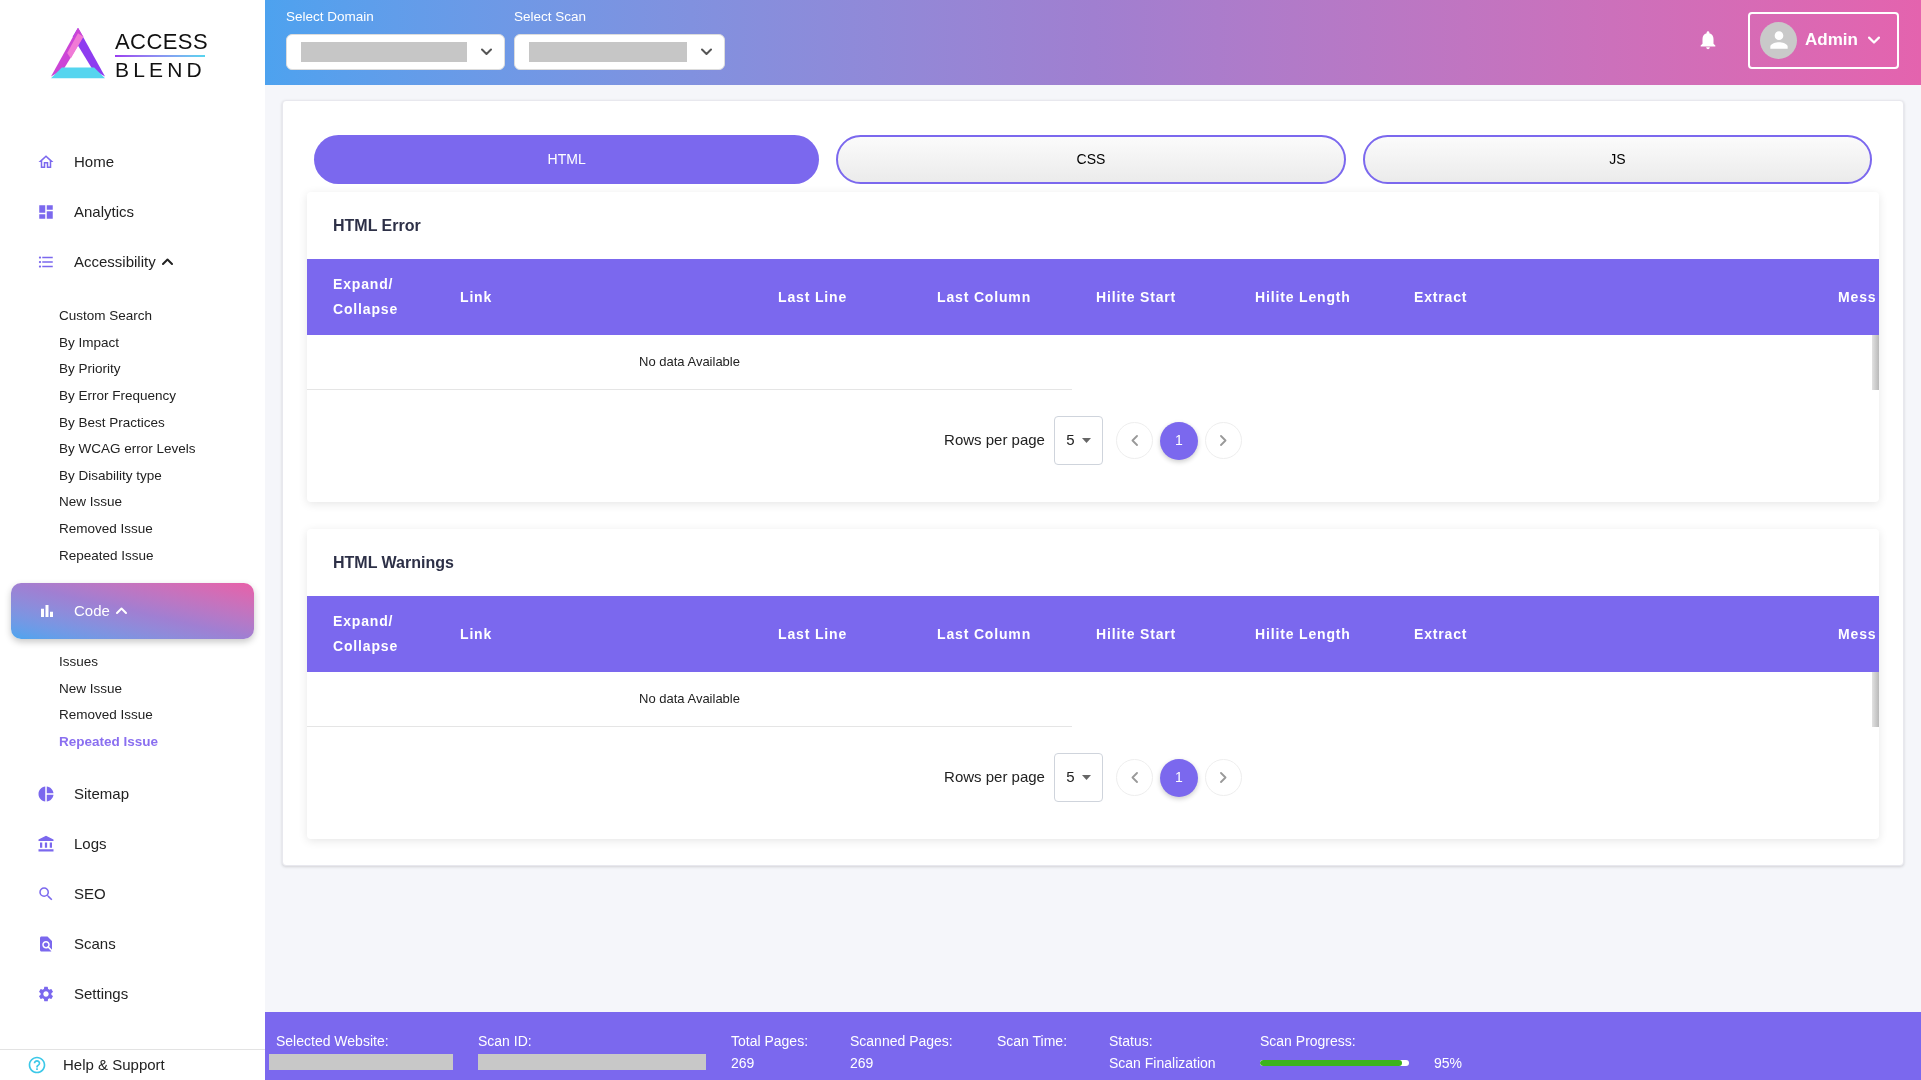  I want to click on submenu-item: Issues, so click(79, 662).